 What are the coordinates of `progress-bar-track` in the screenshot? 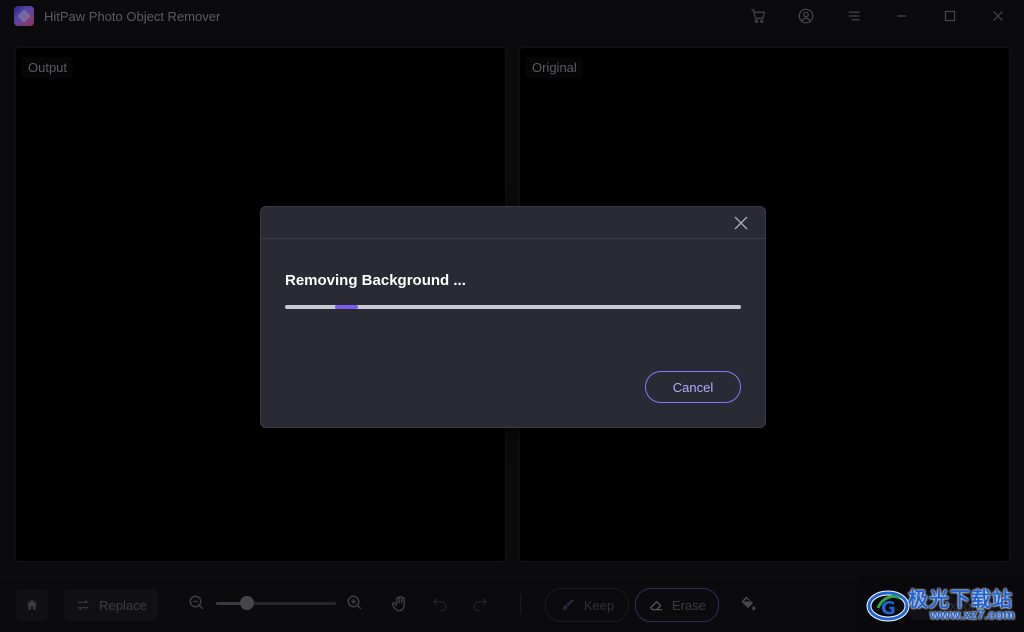 It's located at (513, 307).